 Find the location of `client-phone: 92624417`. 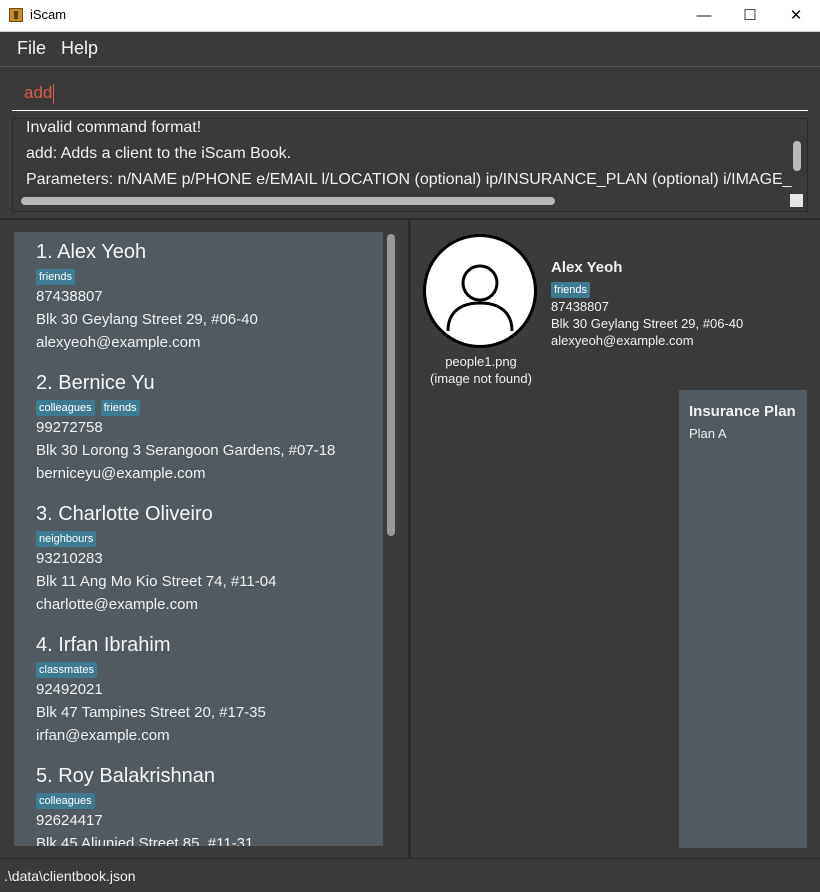

client-phone: 92624417 is located at coordinates (69, 820).